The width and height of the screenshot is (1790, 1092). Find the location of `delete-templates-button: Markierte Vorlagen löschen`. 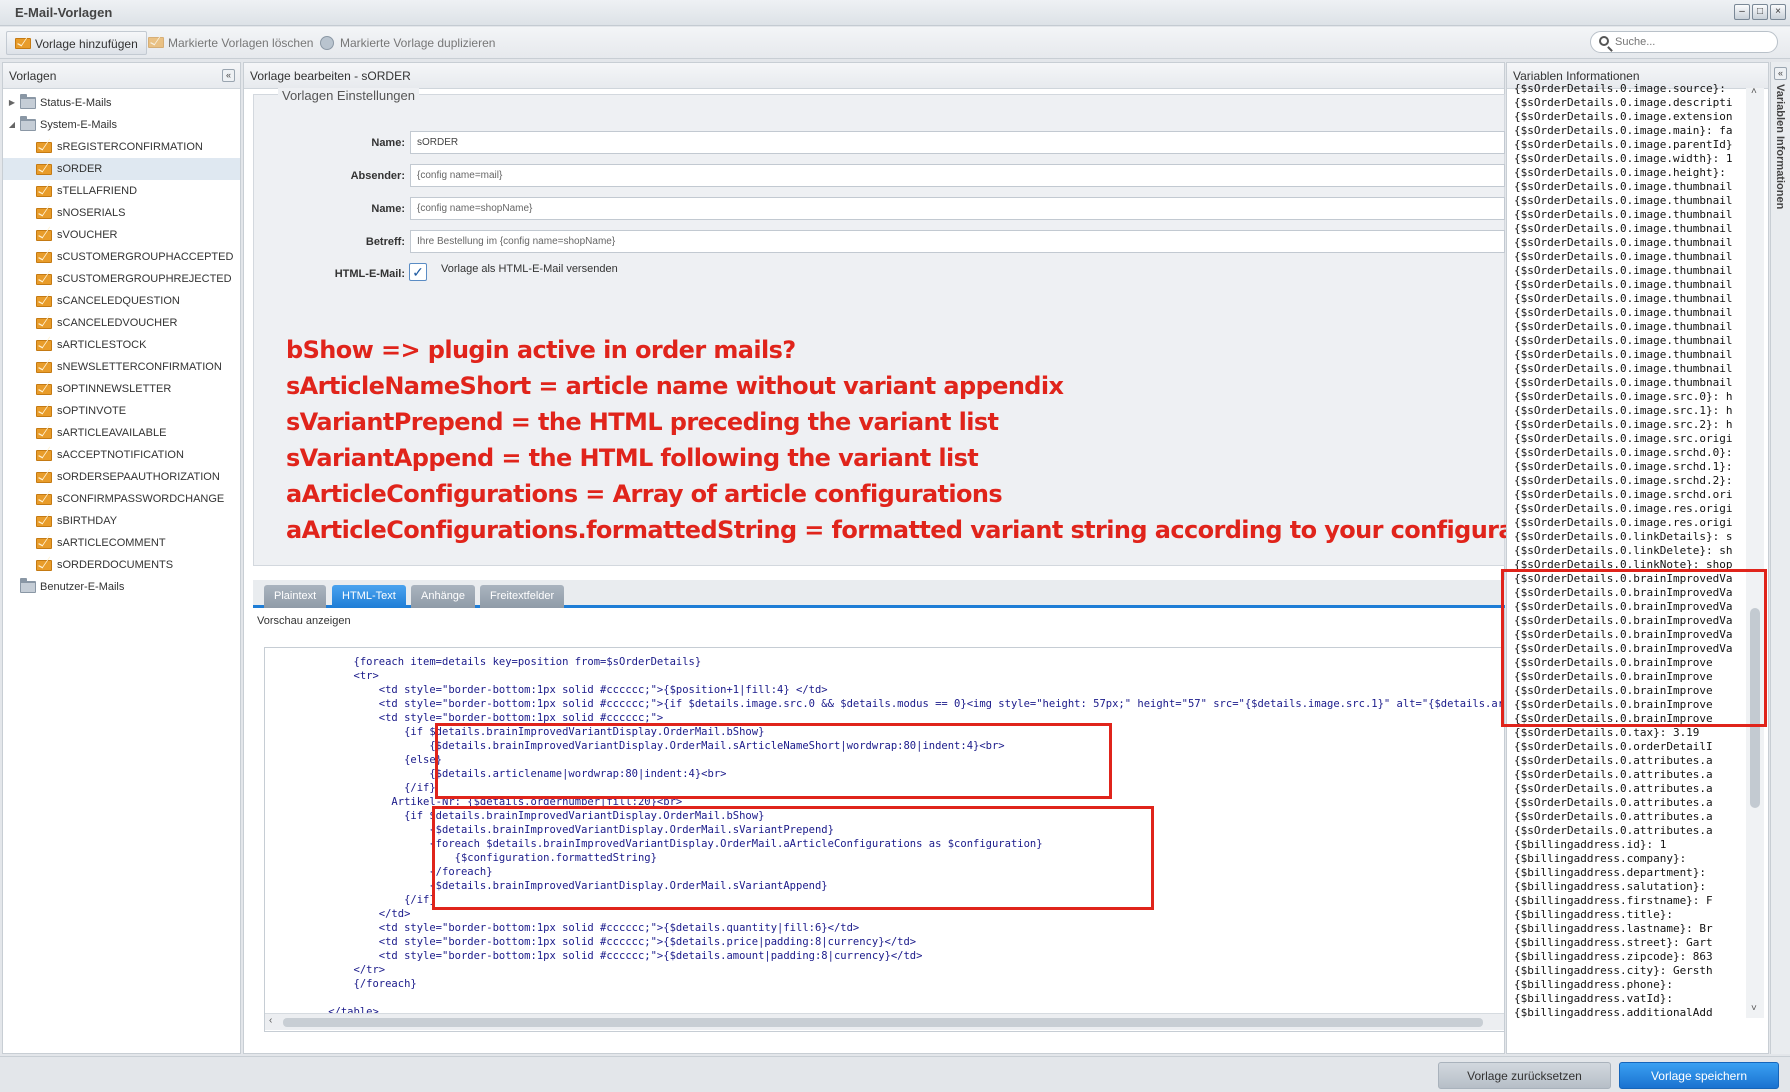

delete-templates-button: Markierte Vorlagen löschen is located at coordinates (230, 43).